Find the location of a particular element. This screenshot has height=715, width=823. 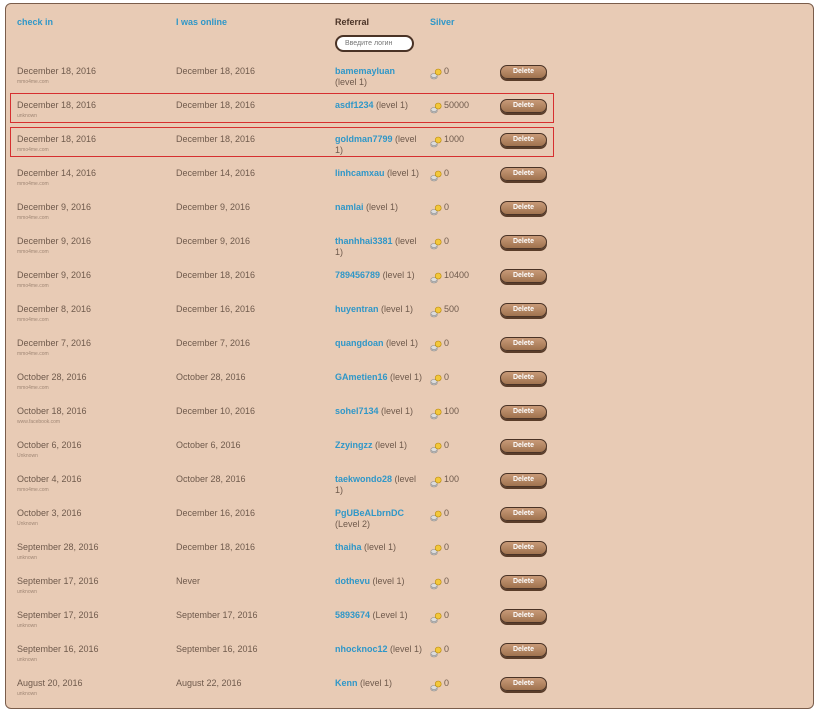

referral-user: nhocknoc12 (level 1) is located at coordinates (378, 649).